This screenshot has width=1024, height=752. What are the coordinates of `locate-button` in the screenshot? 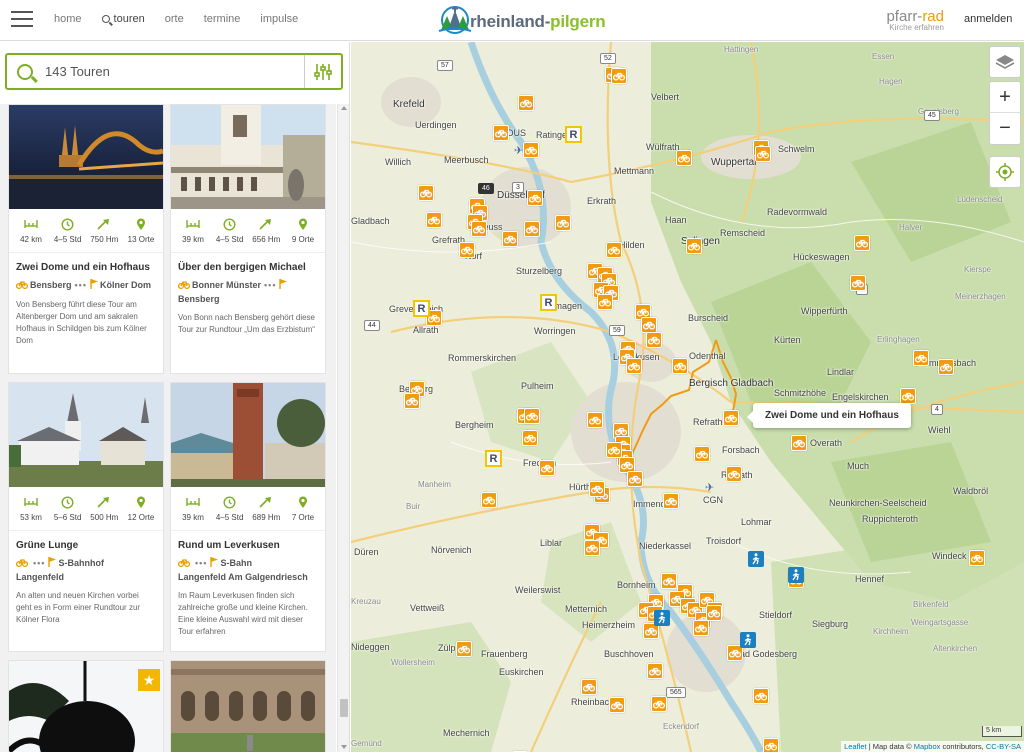 It's located at (1005, 172).